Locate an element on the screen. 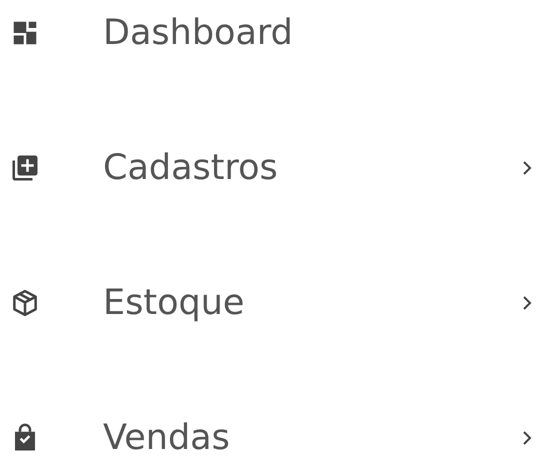 The height and width of the screenshot is (457, 541). menu-label: Vendas is located at coordinates (167, 438).